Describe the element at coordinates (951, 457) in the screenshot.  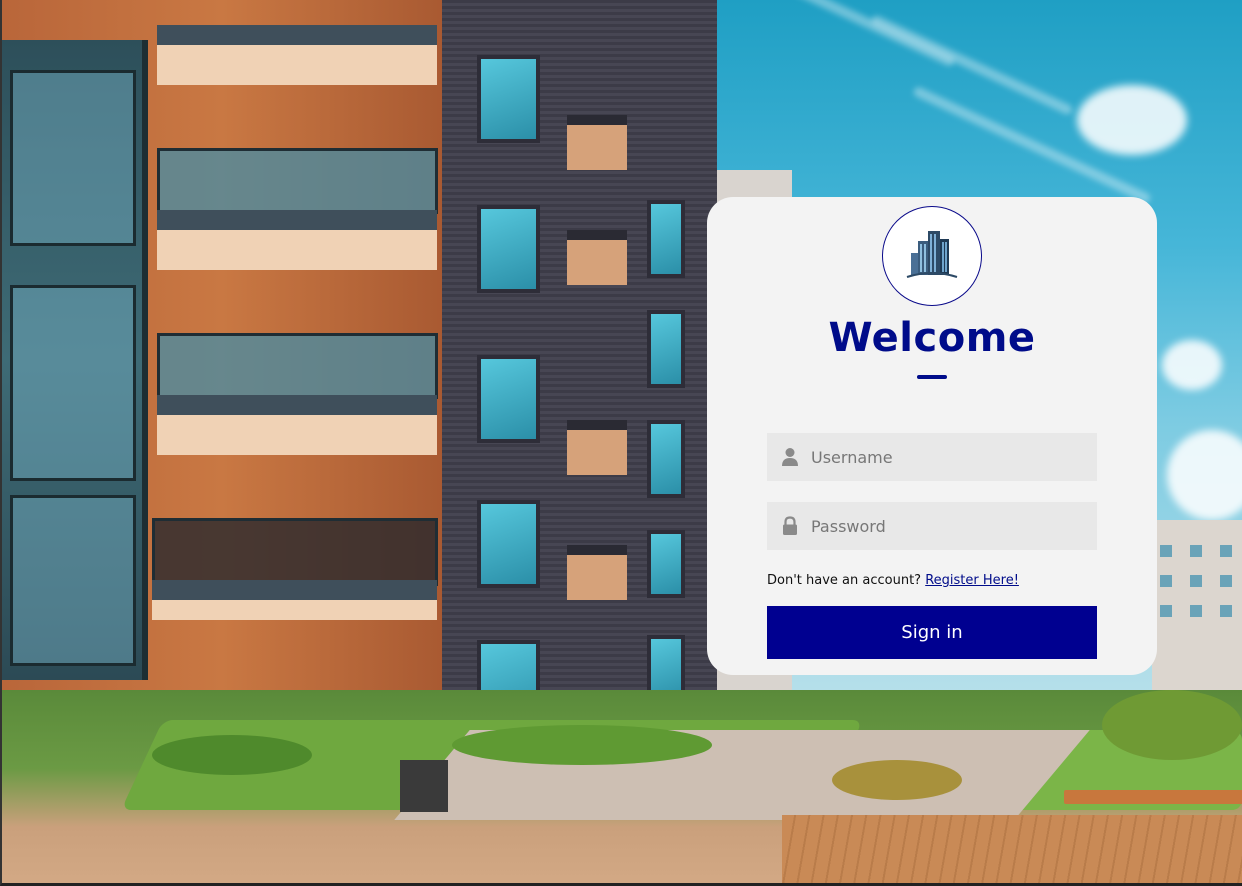
I see `username-input` at that location.